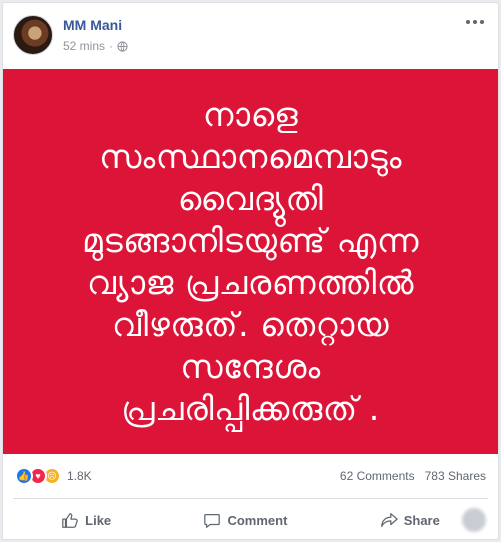  I want to click on reactions-summary: 👍 ♥ ☹ 1.8K, so click(53, 476).